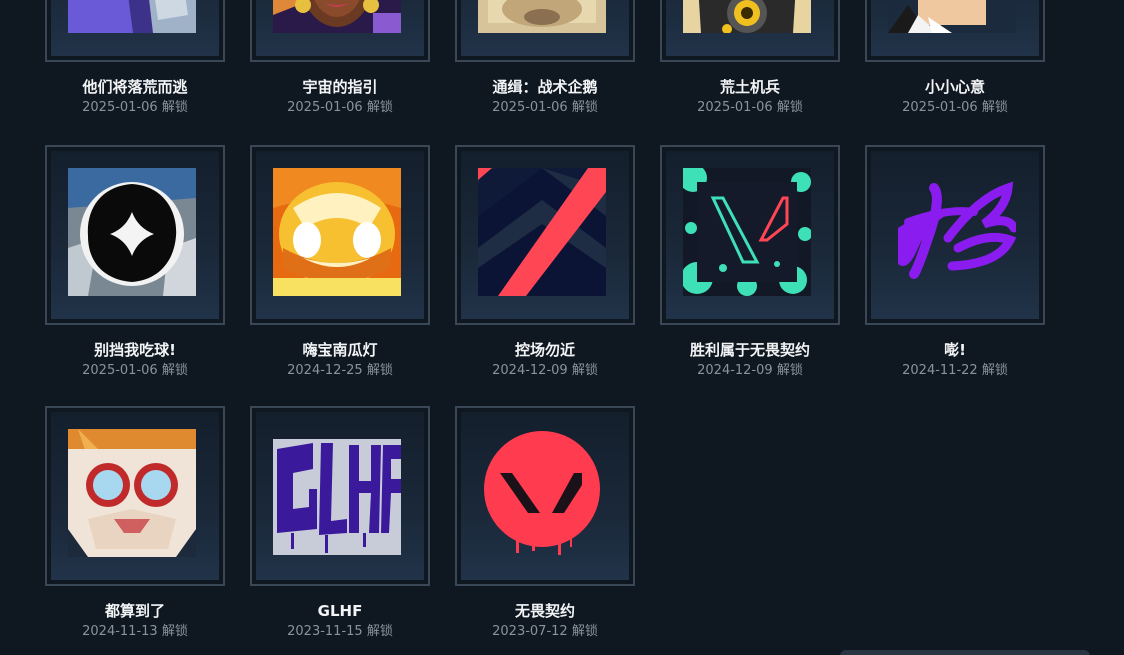  I want to click on control-chevron-icon, so click(542, 232).